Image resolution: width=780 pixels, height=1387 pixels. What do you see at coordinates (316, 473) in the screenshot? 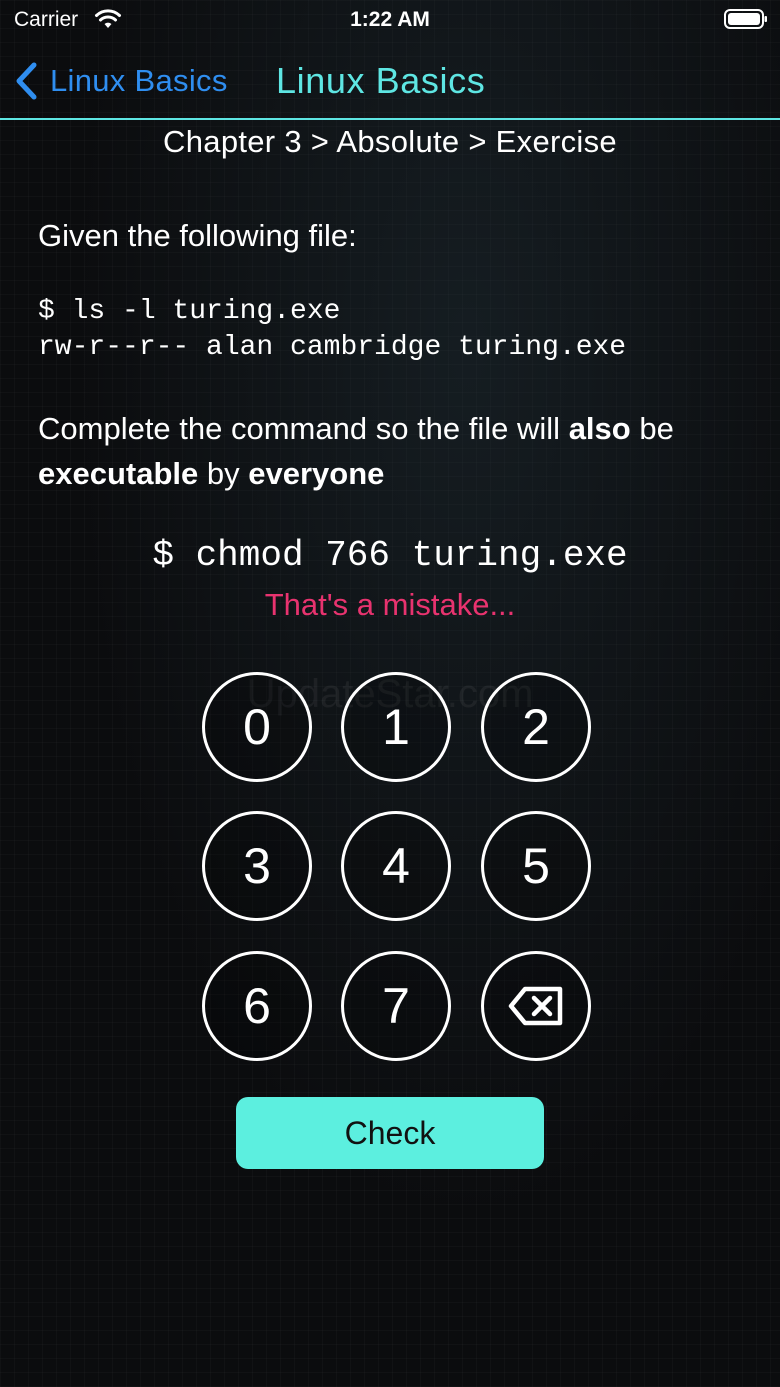
I see `question-emphasis: everyone` at bounding box center [316, 473].